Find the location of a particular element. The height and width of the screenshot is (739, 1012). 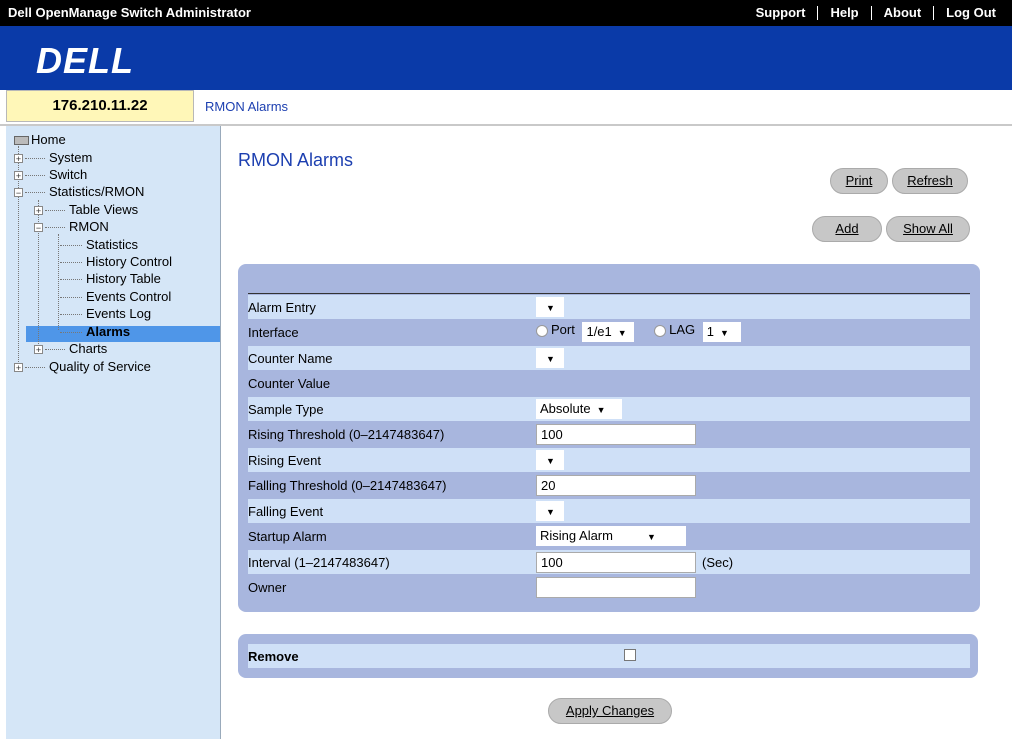

tree-rmon: − RMON is located at coordinates (71, 227).